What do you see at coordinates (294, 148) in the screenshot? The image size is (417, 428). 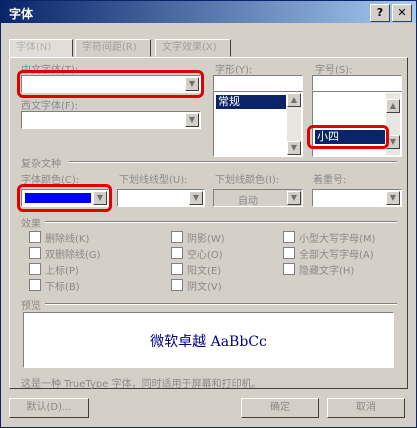 I see `scroll-down-icon: ▼` at bounding box center [294, 148].